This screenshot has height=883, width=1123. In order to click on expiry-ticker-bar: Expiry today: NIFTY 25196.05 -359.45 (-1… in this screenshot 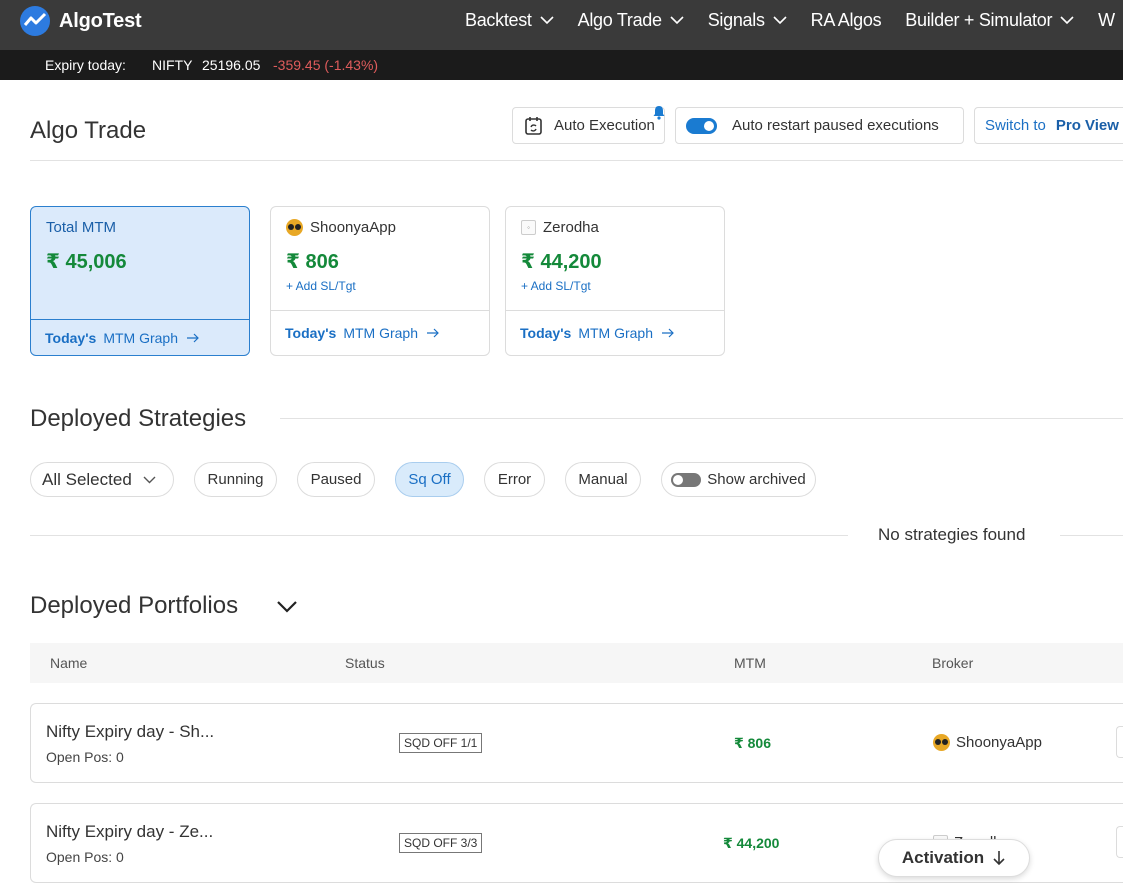, I will do `click(561, 65)`.